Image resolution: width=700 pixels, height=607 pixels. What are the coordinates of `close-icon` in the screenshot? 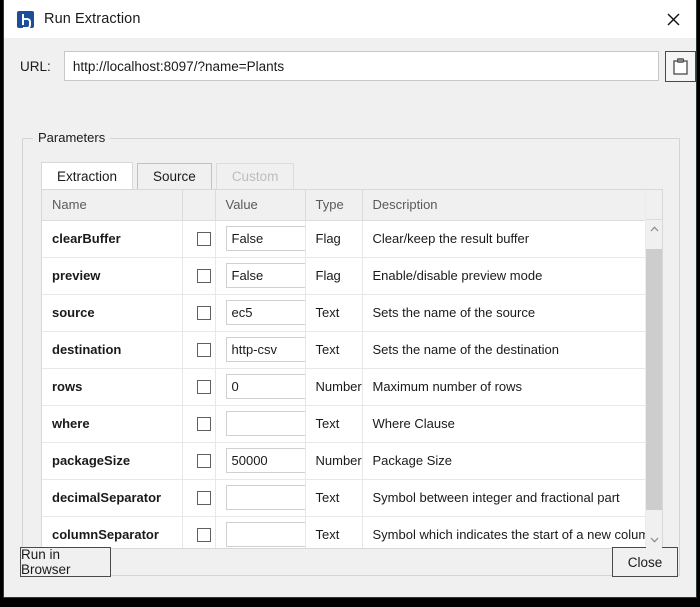 It's located at (673, 19).